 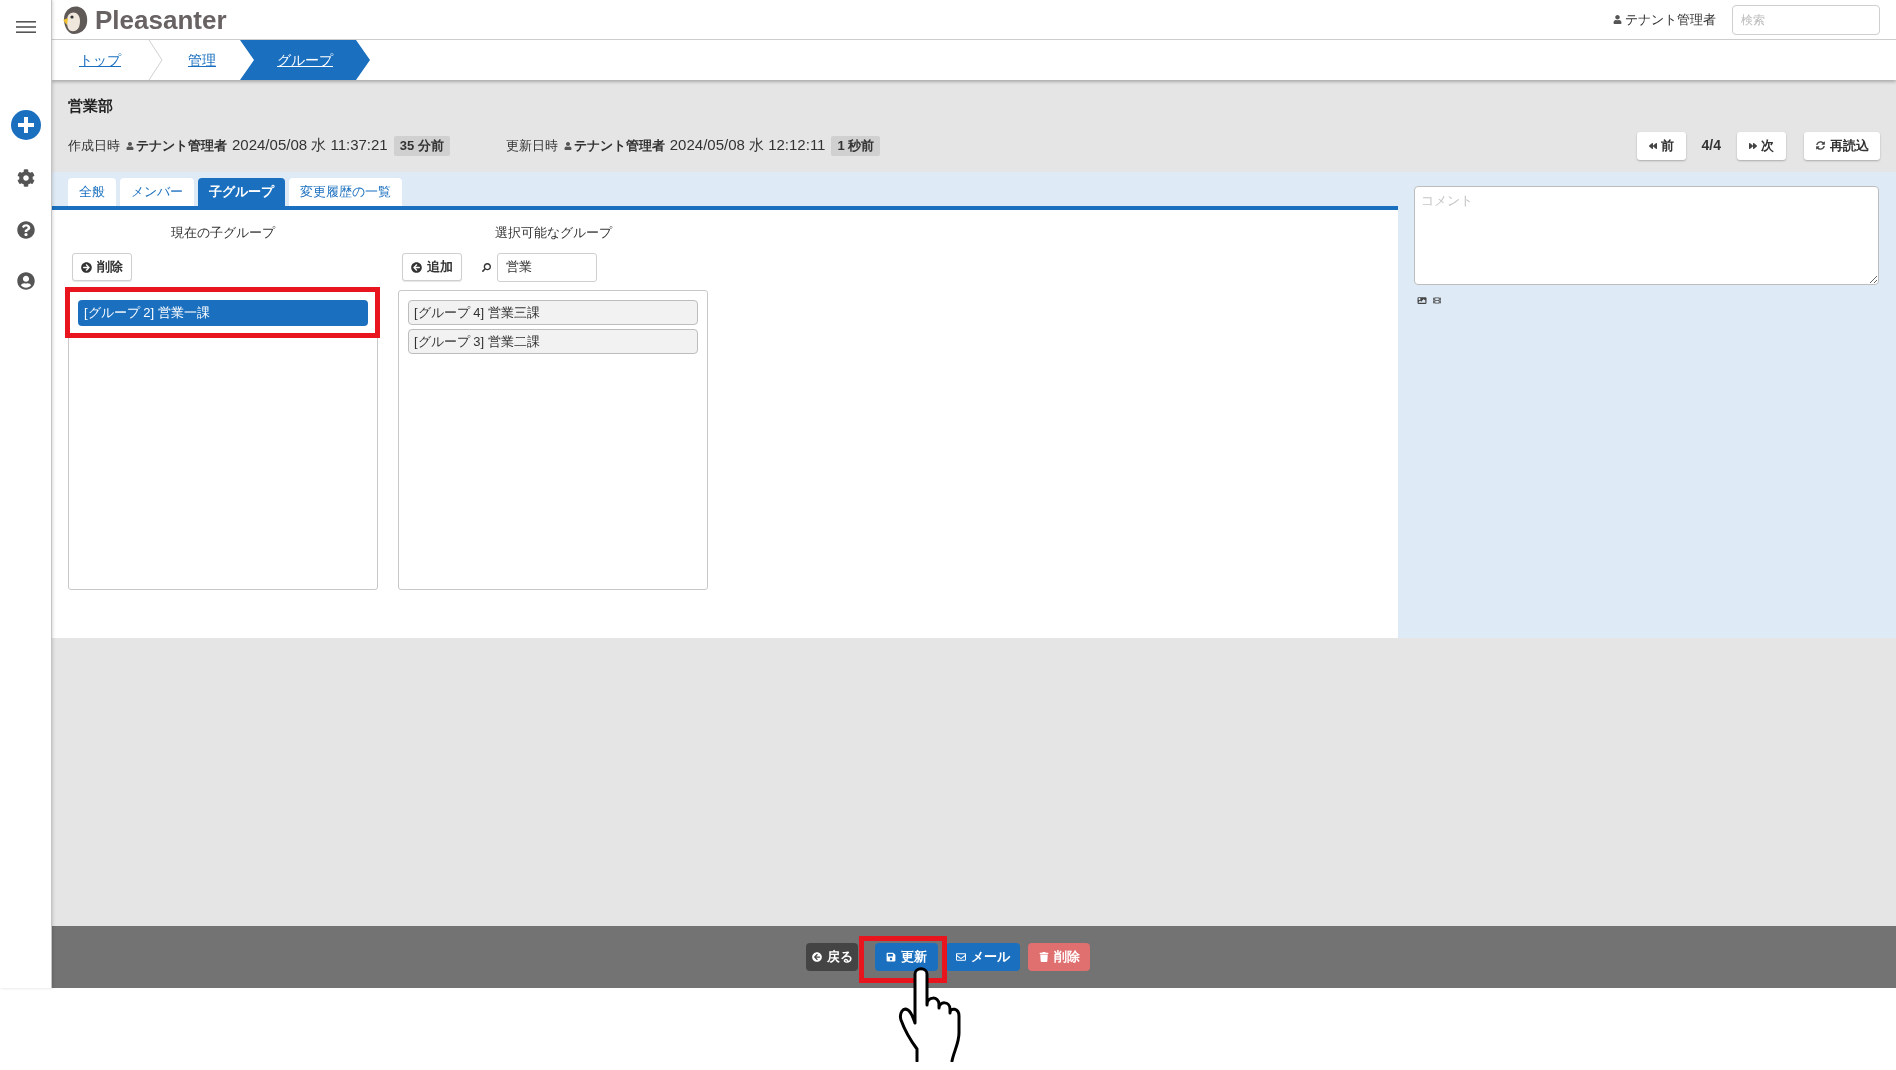 I want to click on panel-heading: 選択可能なグループ, so click(x=553, y=233).